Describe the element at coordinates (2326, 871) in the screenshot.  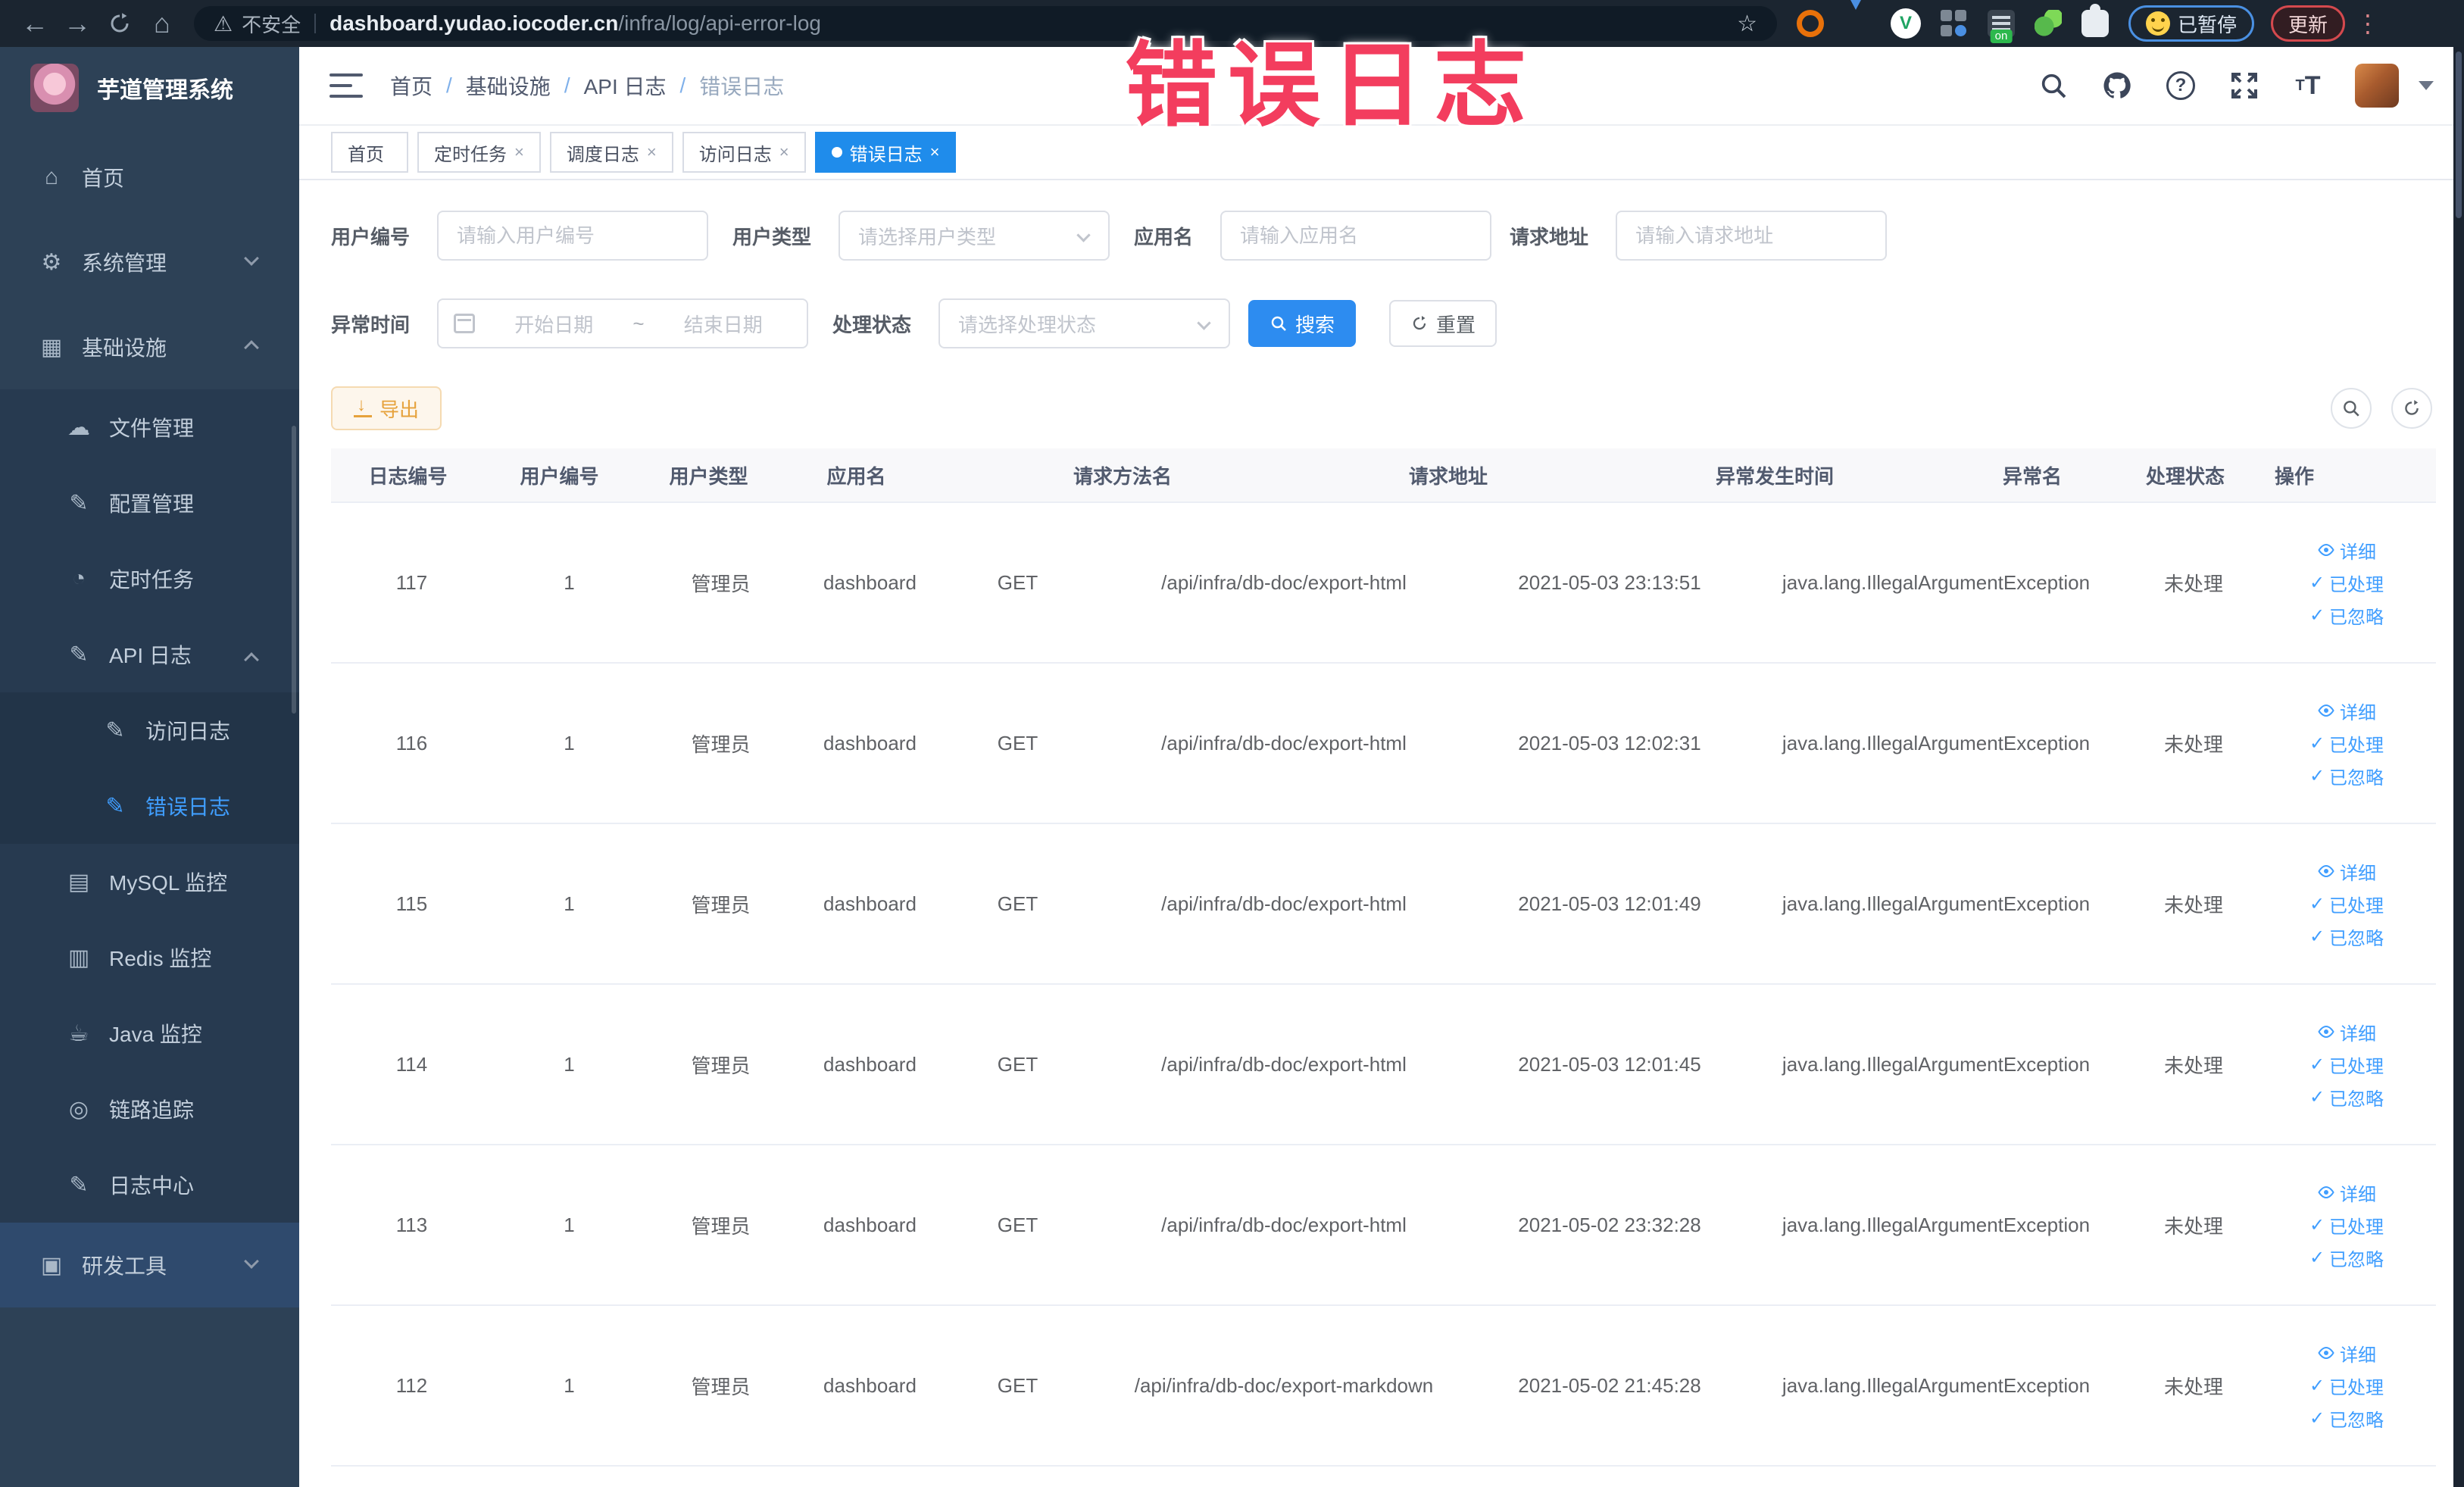
I see `eye-icon` at that location.